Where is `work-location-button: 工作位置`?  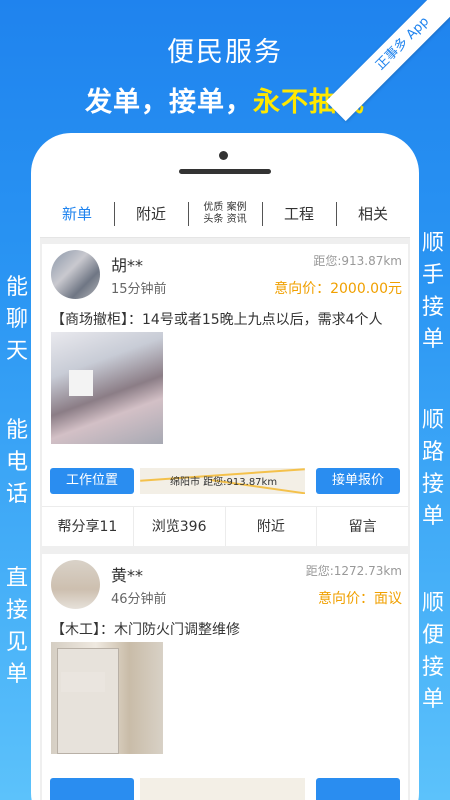 work-location-button: 工作位置 is located at coordinates (92, 481).